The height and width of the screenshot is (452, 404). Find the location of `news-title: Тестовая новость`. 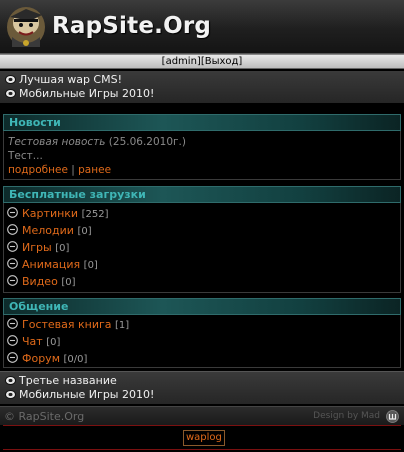

news-title: Тестовая новость is located at coordinates (56, 142).